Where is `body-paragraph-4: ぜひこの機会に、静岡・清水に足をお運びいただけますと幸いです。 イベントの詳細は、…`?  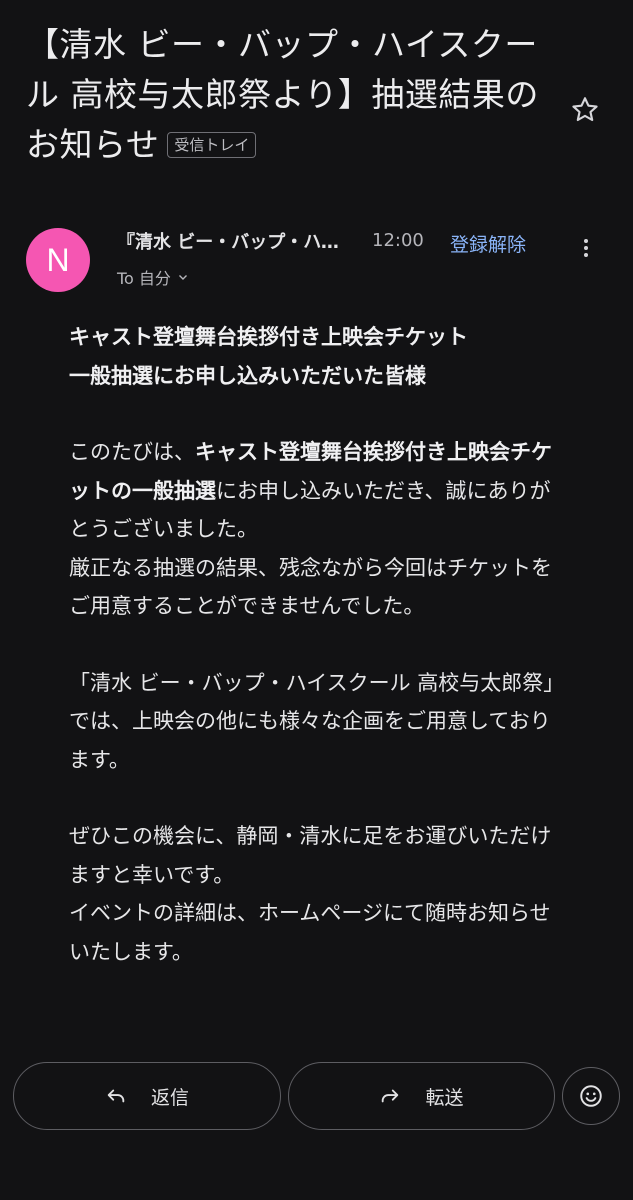
body-paragraph-4: ぜひこの機会に、静岡・清水に足をお運びいただけますと幸いです。 イベントの詳細は、… is located at coordinates (315, 894).